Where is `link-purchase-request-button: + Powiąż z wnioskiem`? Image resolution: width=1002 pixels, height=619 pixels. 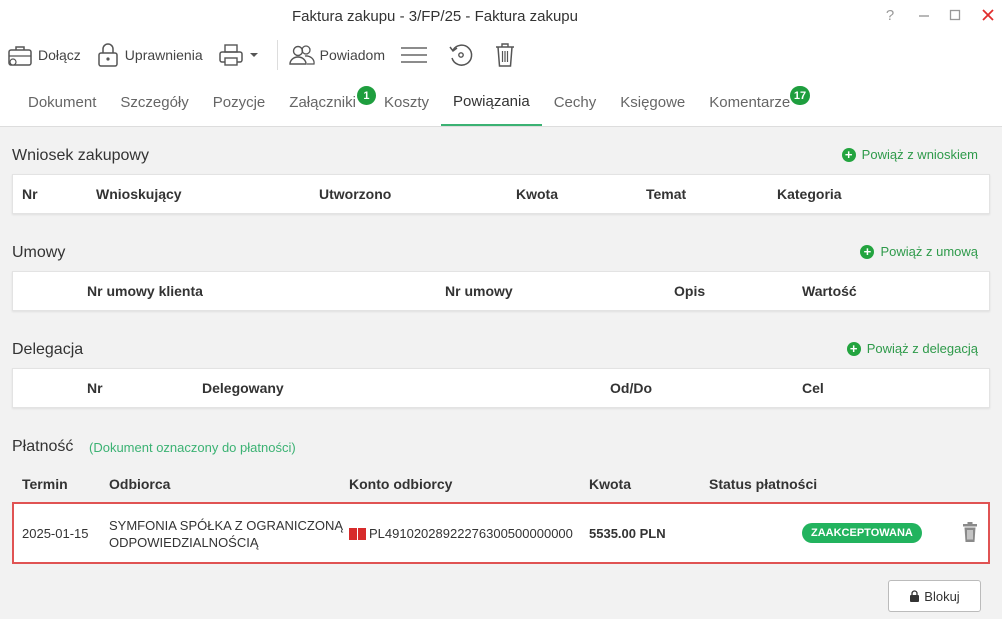 link-purchase-request-button: + Powiąż z wnioskiem is located at coordinates (909, 154).